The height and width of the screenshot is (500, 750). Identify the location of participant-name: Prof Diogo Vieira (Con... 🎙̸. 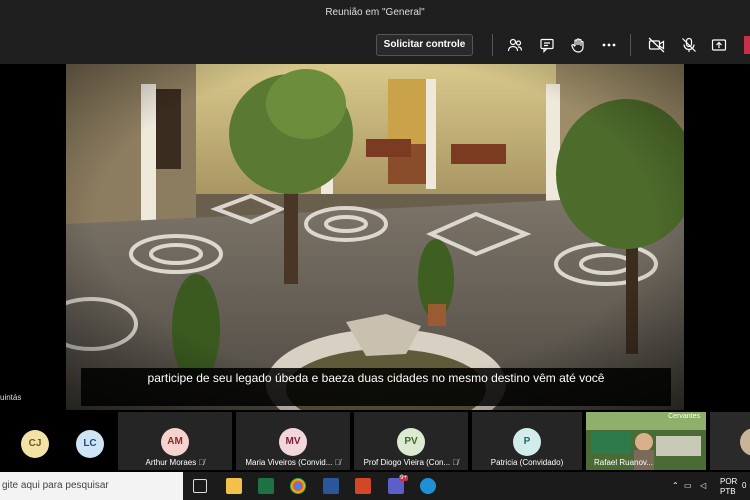
(411, 462).